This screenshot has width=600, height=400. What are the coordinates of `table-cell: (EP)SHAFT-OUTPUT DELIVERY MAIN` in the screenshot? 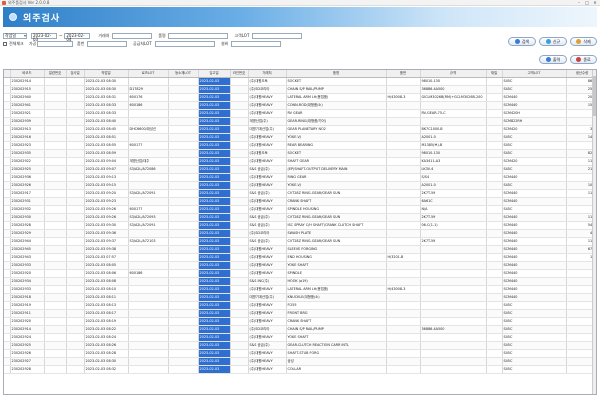 It's located at (336, 169).